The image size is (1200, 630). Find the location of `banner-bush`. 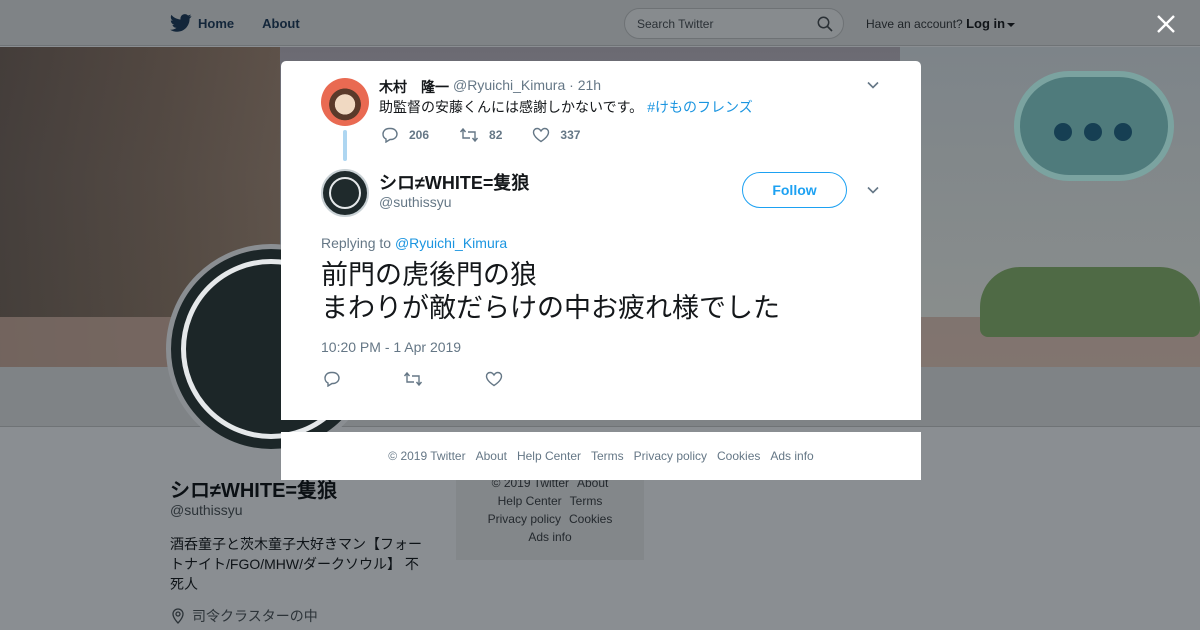

banner-bush is located at coordinates (1090, 302).